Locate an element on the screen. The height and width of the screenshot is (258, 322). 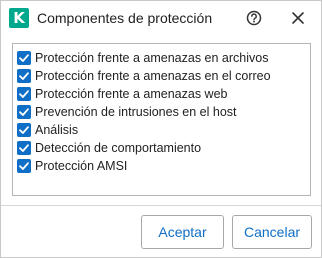
component-item-behavior-detection: Detección de comportamiento is located at coordinates (161, 148).